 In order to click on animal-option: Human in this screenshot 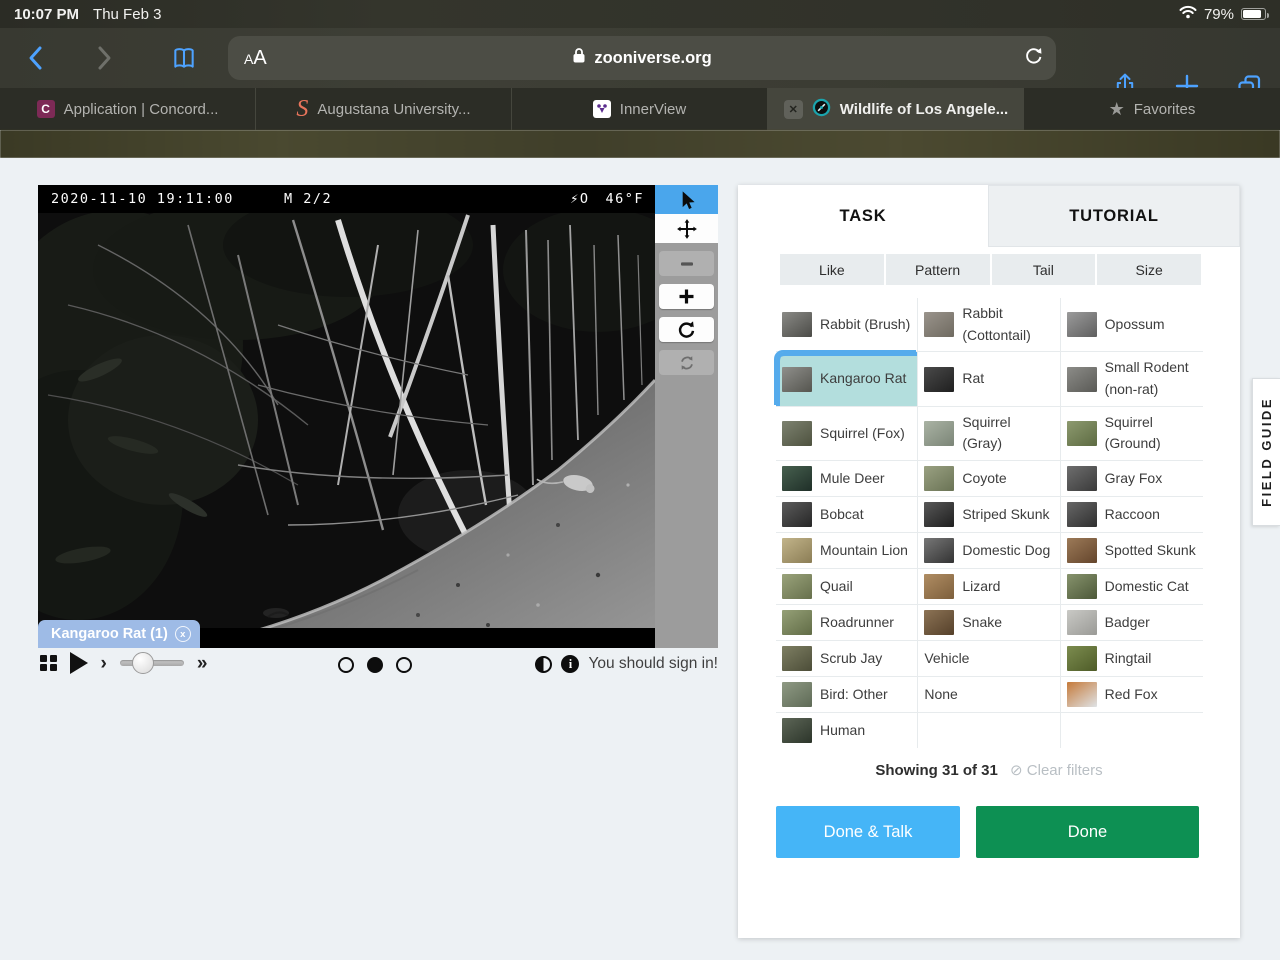, I will do `click(847, 731)`.